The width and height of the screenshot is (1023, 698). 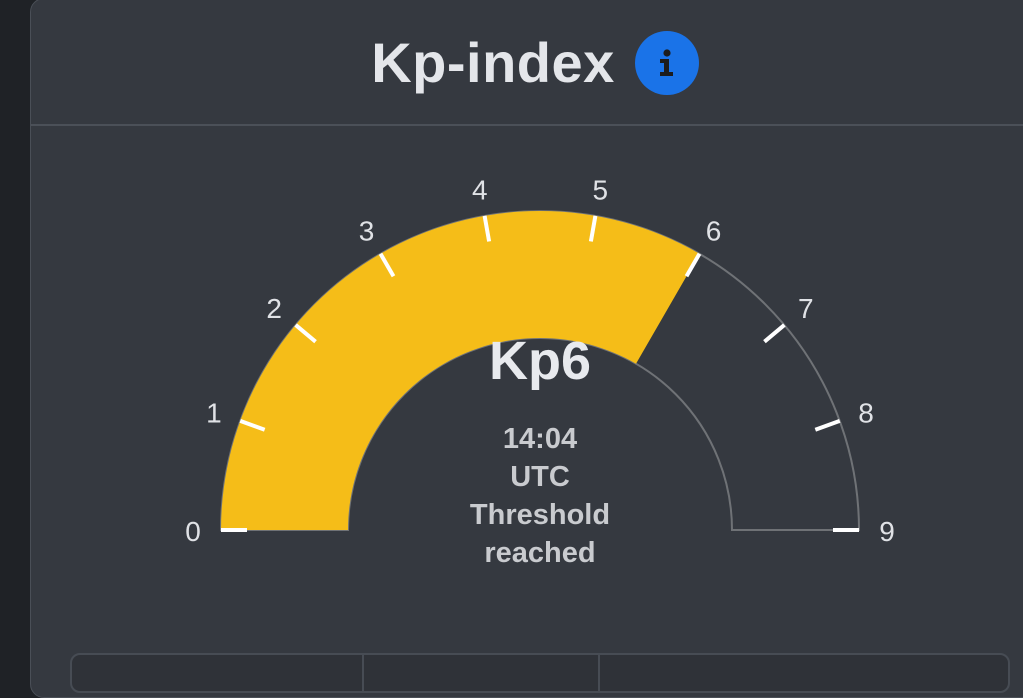 What do you see at coordinates (540, 477) in the screenshot?
I see `gauge-timezone: UTC` at bounding box center [540, 477].